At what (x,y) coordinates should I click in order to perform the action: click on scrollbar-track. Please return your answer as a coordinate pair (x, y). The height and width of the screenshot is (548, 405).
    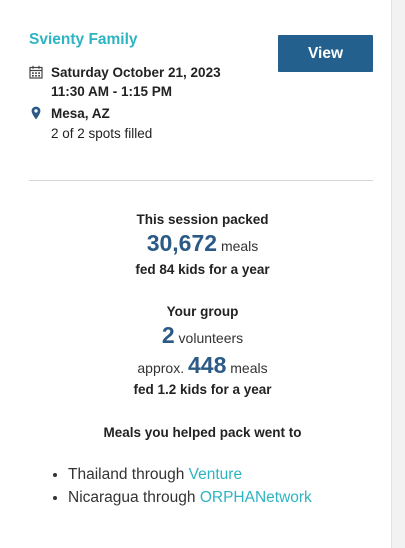
    Looking at the image, I should click on (398, 274).